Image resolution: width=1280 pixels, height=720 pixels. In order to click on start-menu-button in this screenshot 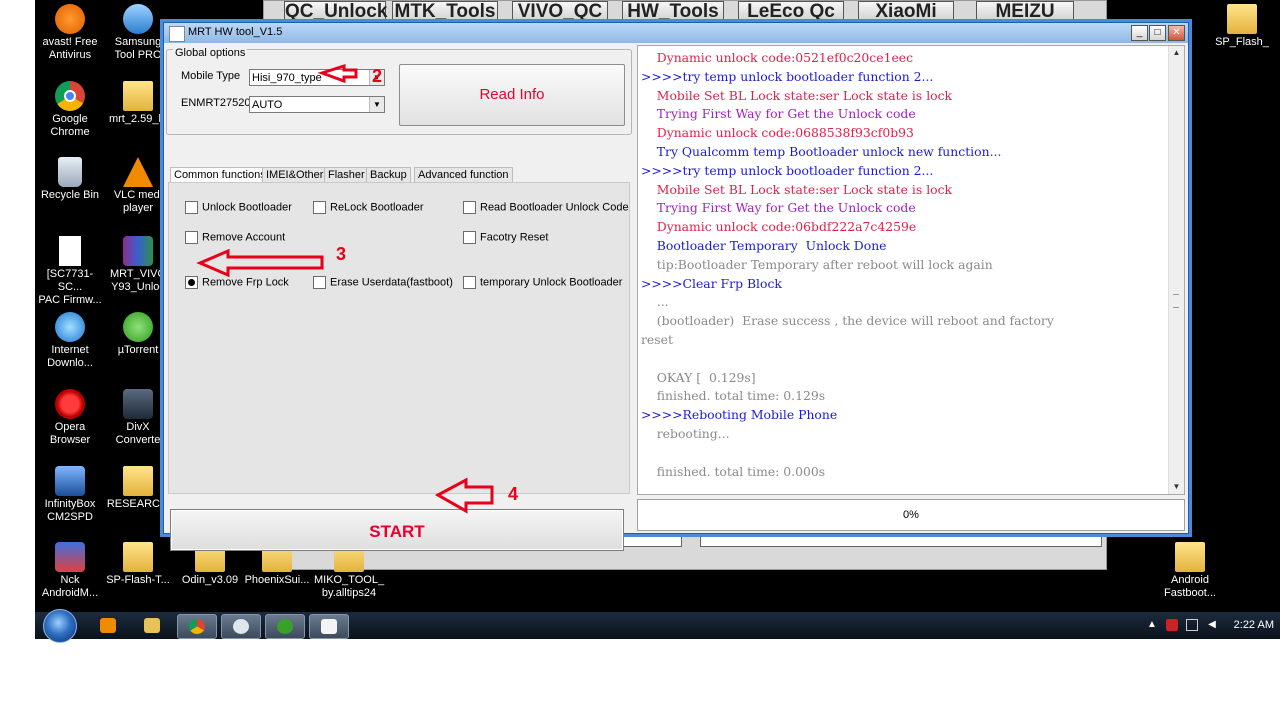, I will do `click(60, 626)`.